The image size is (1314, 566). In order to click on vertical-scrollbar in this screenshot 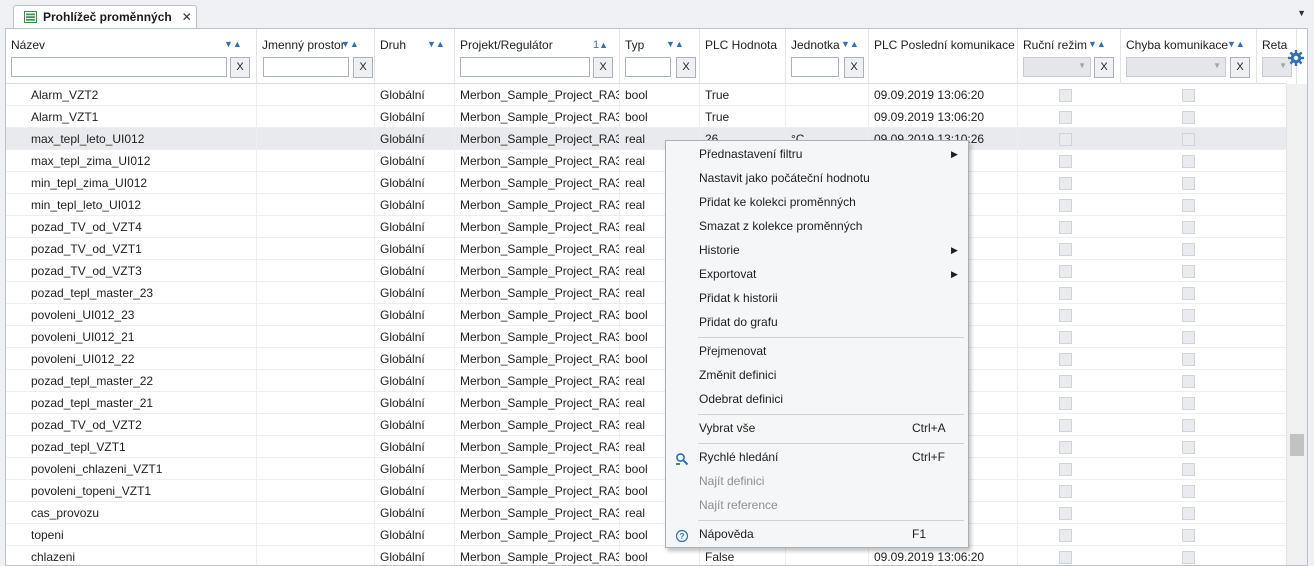, I will do `click(1296, 324)`.